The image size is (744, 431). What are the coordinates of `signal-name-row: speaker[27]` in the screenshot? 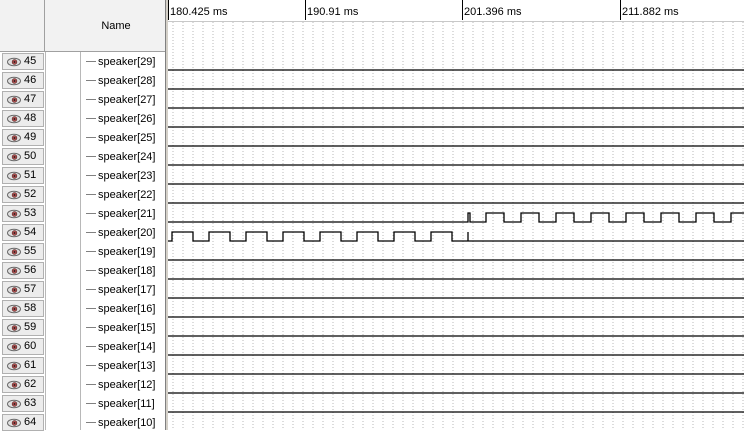 It's located at (120, 99).